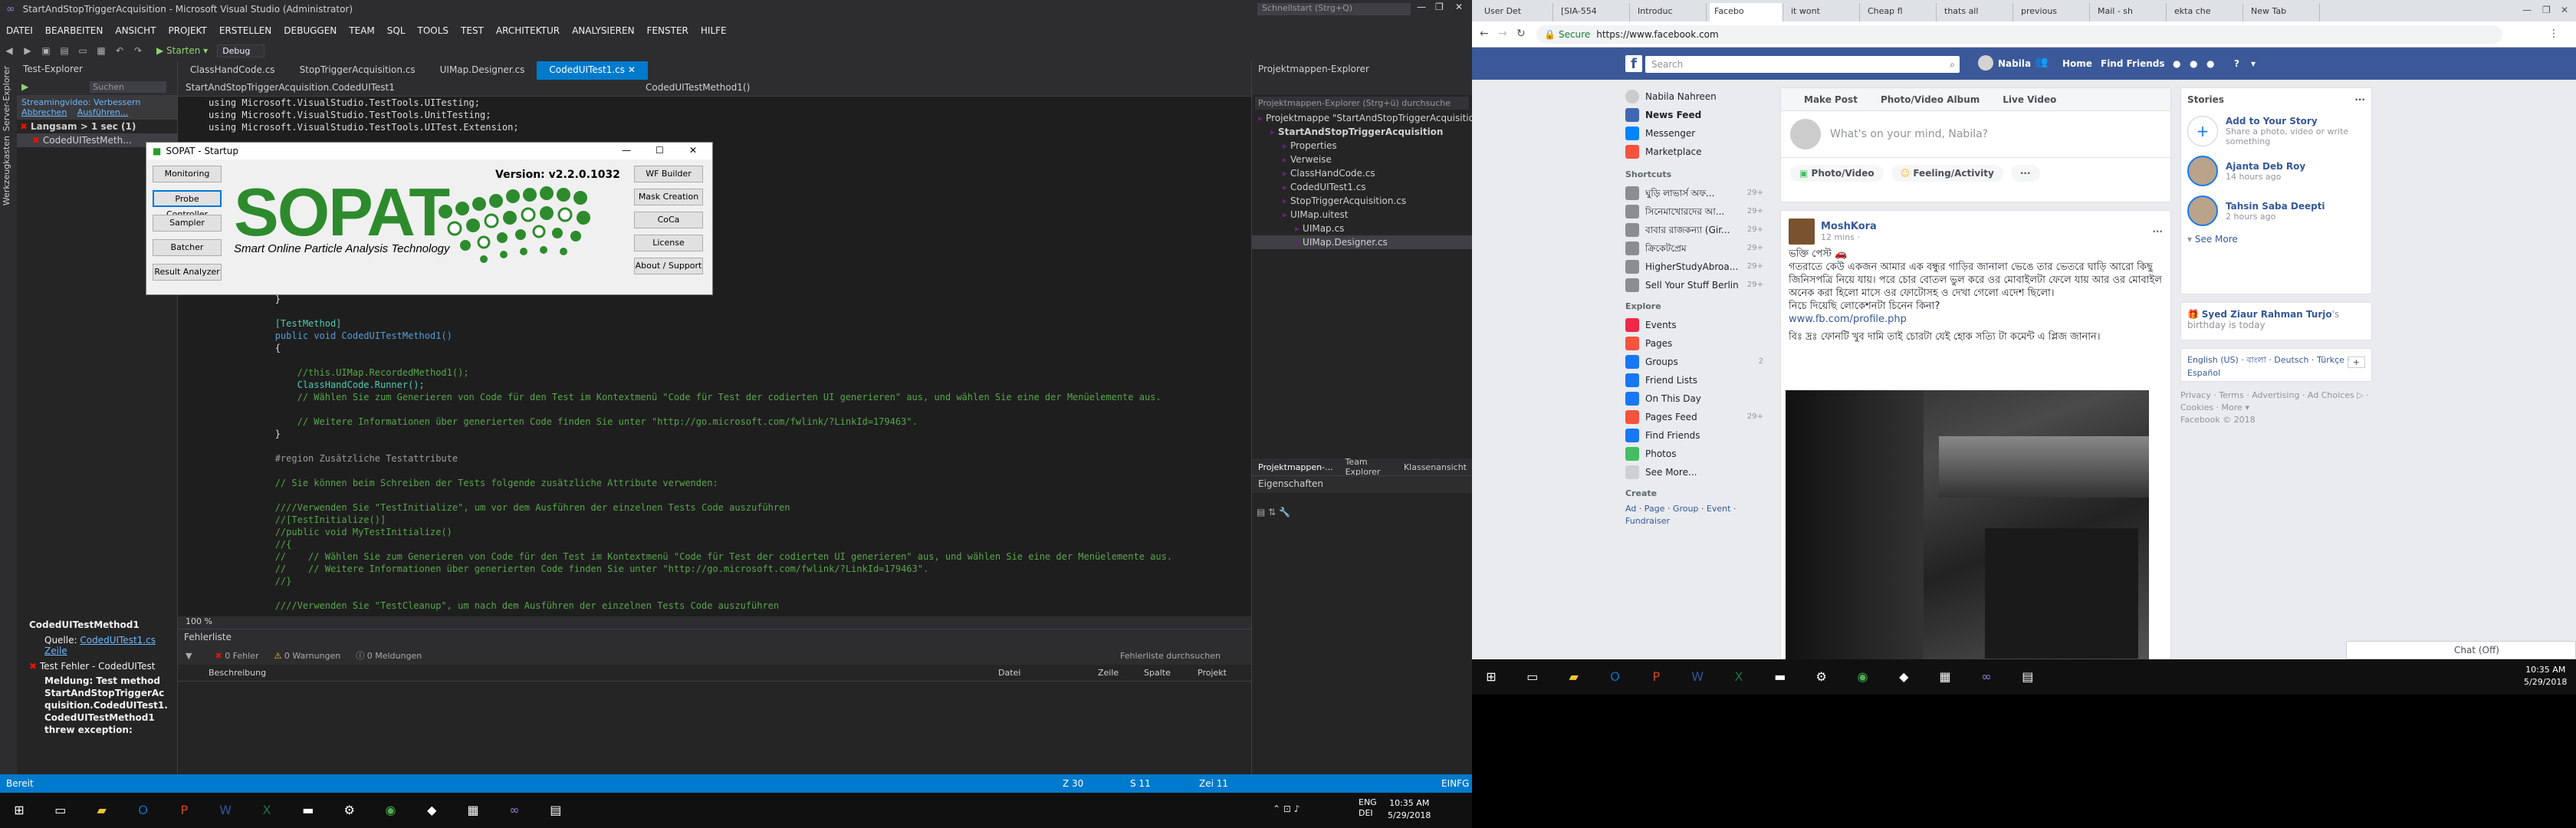 The width and height of the screenshot is (2576, 828). I want to click on story-item: Ajanta Deb Roy 14 hours ago, so click(2276, 171).